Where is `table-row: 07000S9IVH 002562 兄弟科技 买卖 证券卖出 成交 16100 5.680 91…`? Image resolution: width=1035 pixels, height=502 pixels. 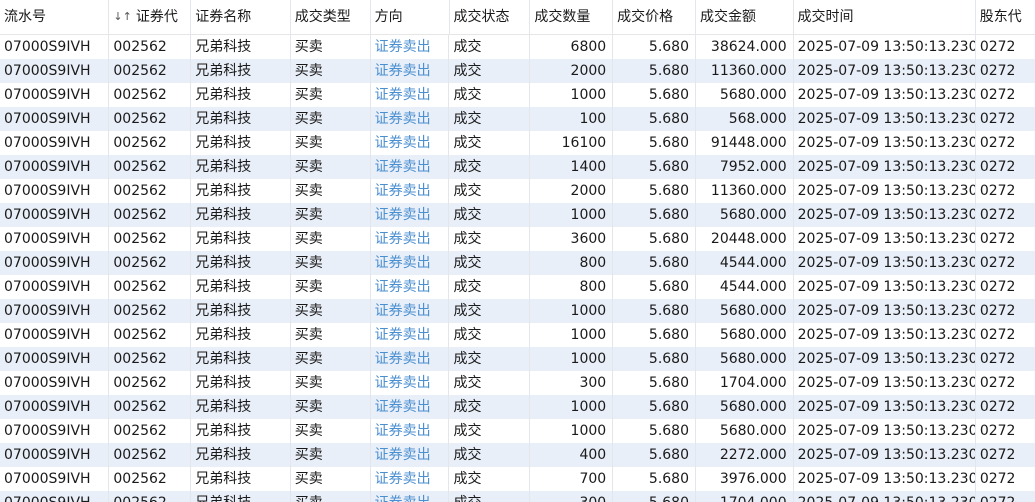
table-row: 07000S9IVH 002562 兄弟科技 买卖 证券卖出 成交 16100 5.680 91… is located at coordinates (517, 143).